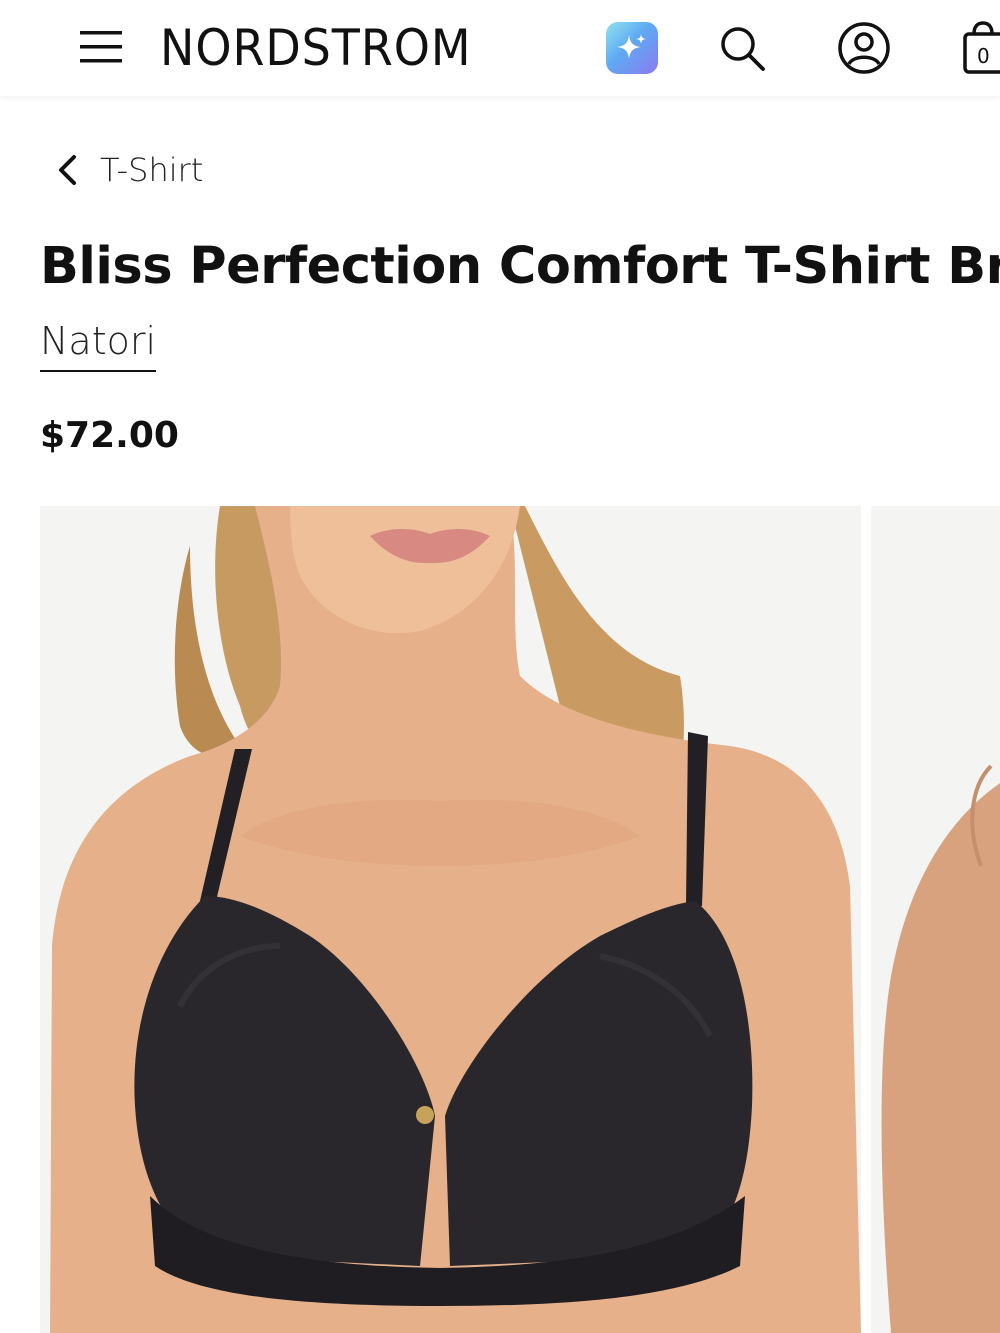 The image size is (1000, 1333). What do you see at coordinates (520, 266) in the screenshot?
I see `product-title: Bliss Perfection Comfort T-Shirt Bra` at bounding box center [520, 266].